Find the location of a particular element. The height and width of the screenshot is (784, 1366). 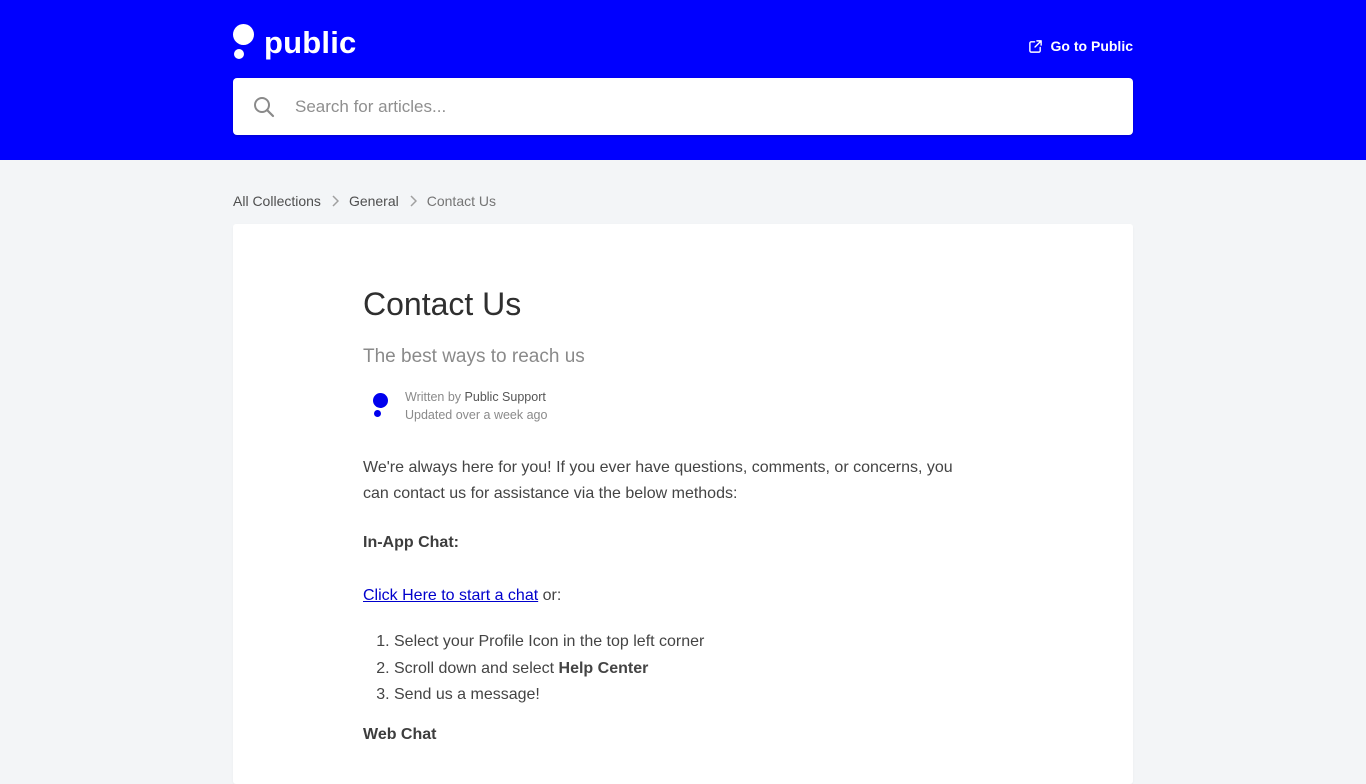

start-chat-link: Click Here to start a chat is located at coordinates (450, 595).